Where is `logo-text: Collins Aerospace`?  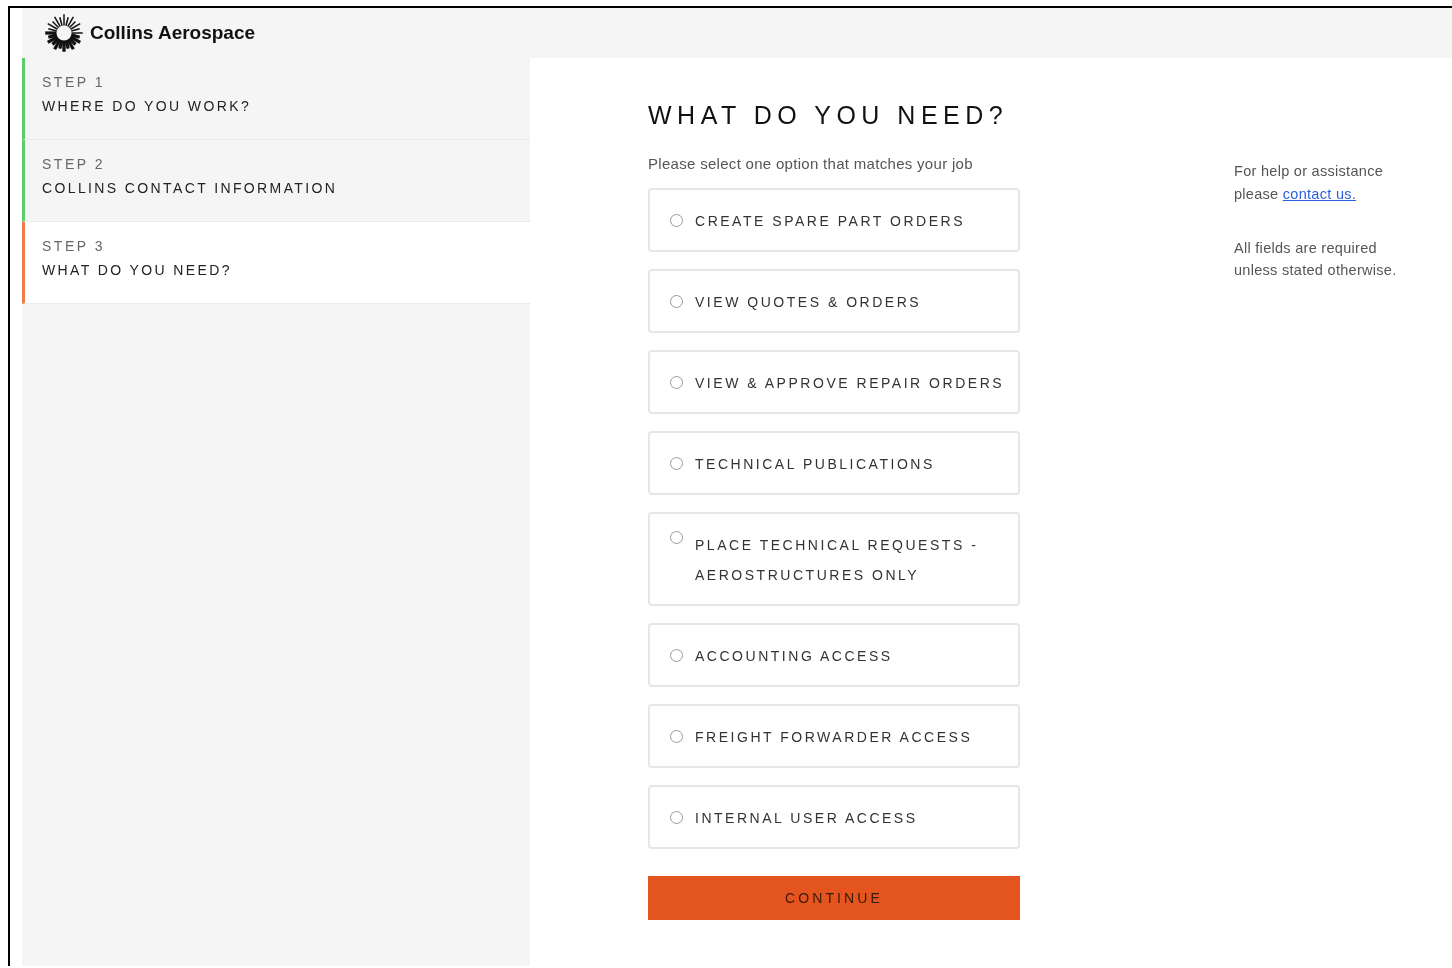 logo-text: Collins Aerospace is located at coordinates (173, 33).